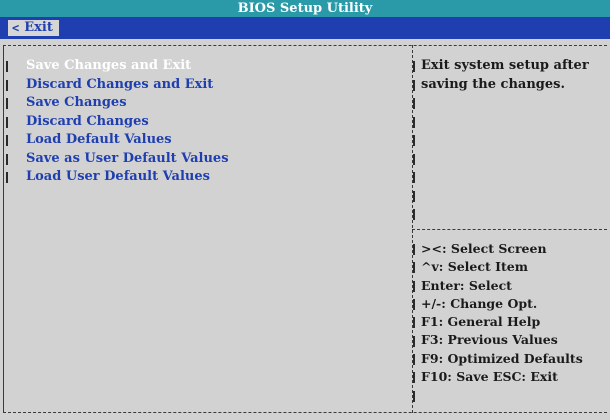 This screenshot has width=610, height=420. Describe the element at coordinates (3, 229) in the screenshot. I see `frame-left-border` at that location.